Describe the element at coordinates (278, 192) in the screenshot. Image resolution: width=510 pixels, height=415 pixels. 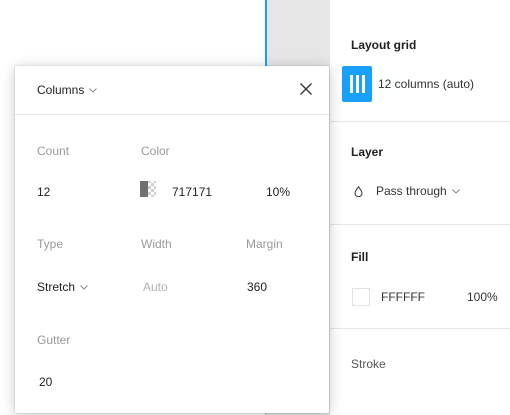
I see `grid-color-opacity: 10%` at that location.